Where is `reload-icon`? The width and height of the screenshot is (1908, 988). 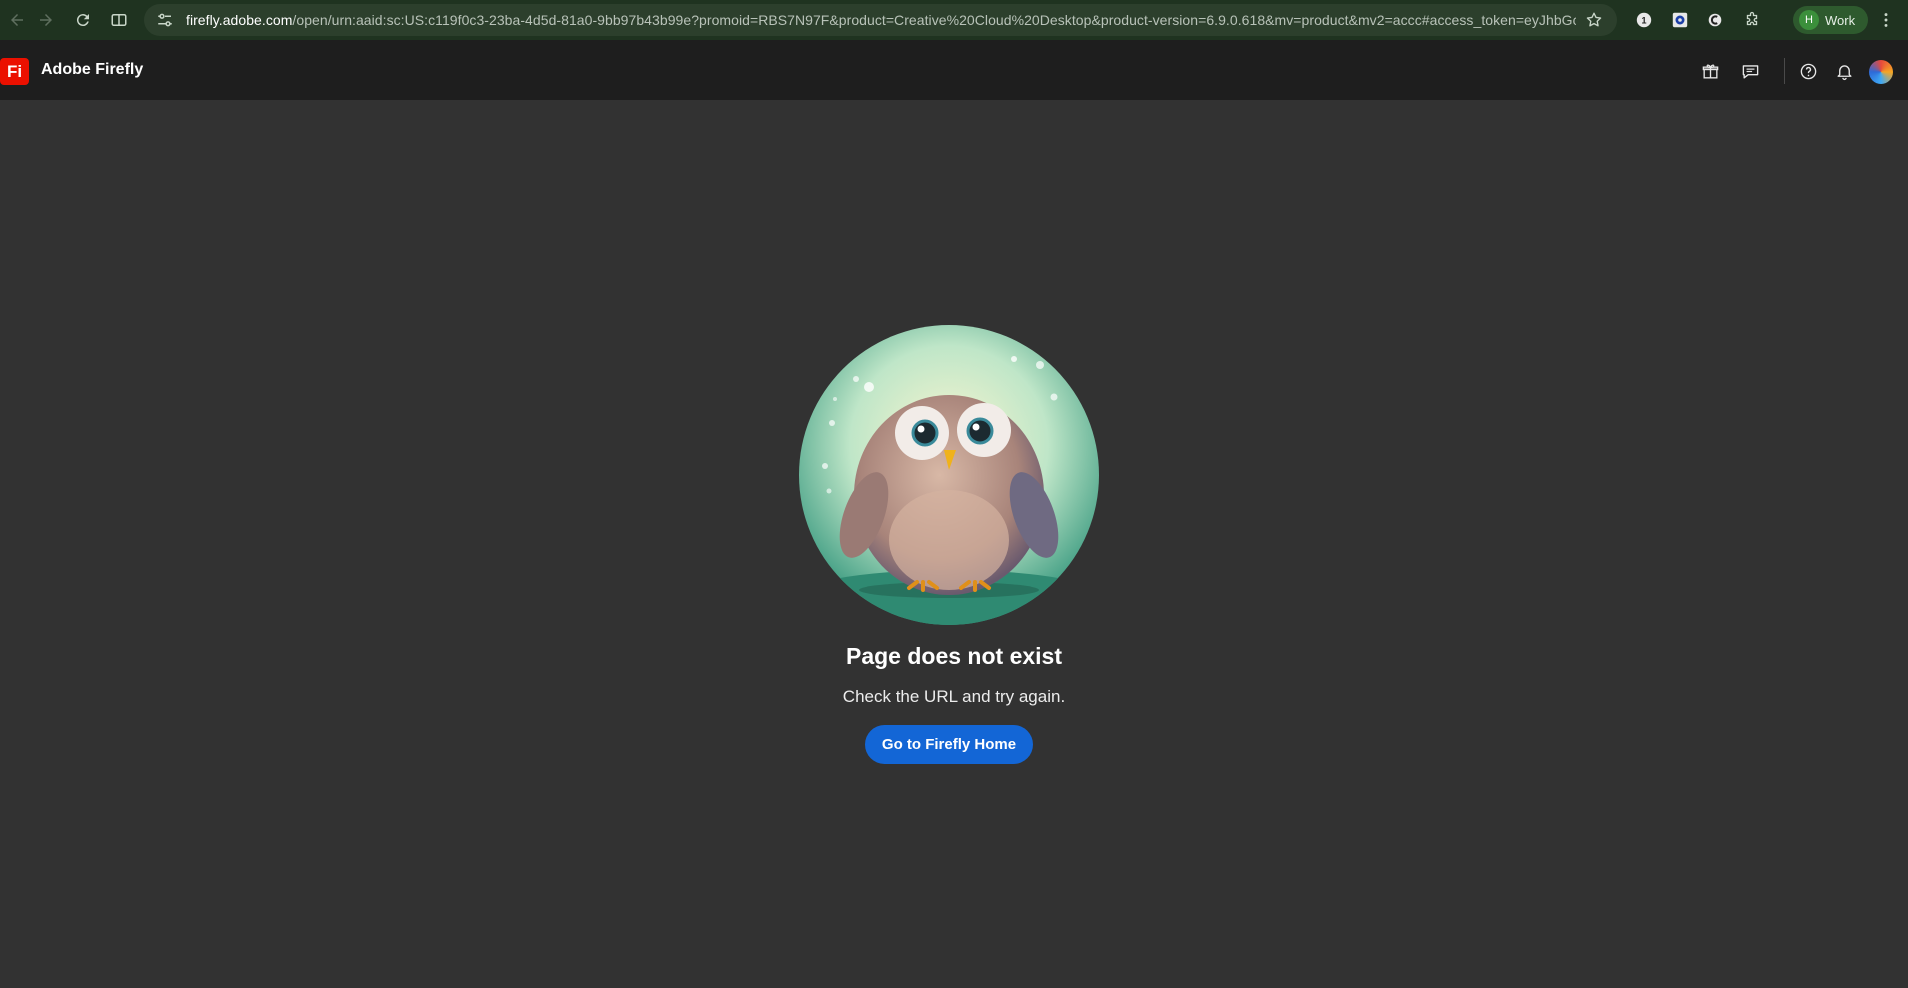 reload-icon is located at coordinates (83, 20).